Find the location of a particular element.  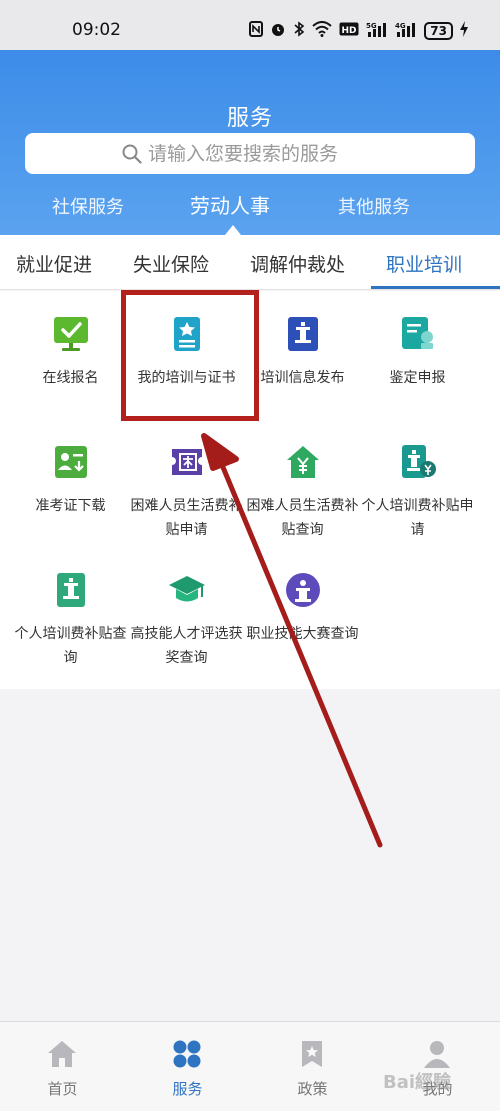

svg-text: 4G is located at coordinates (400, 26).